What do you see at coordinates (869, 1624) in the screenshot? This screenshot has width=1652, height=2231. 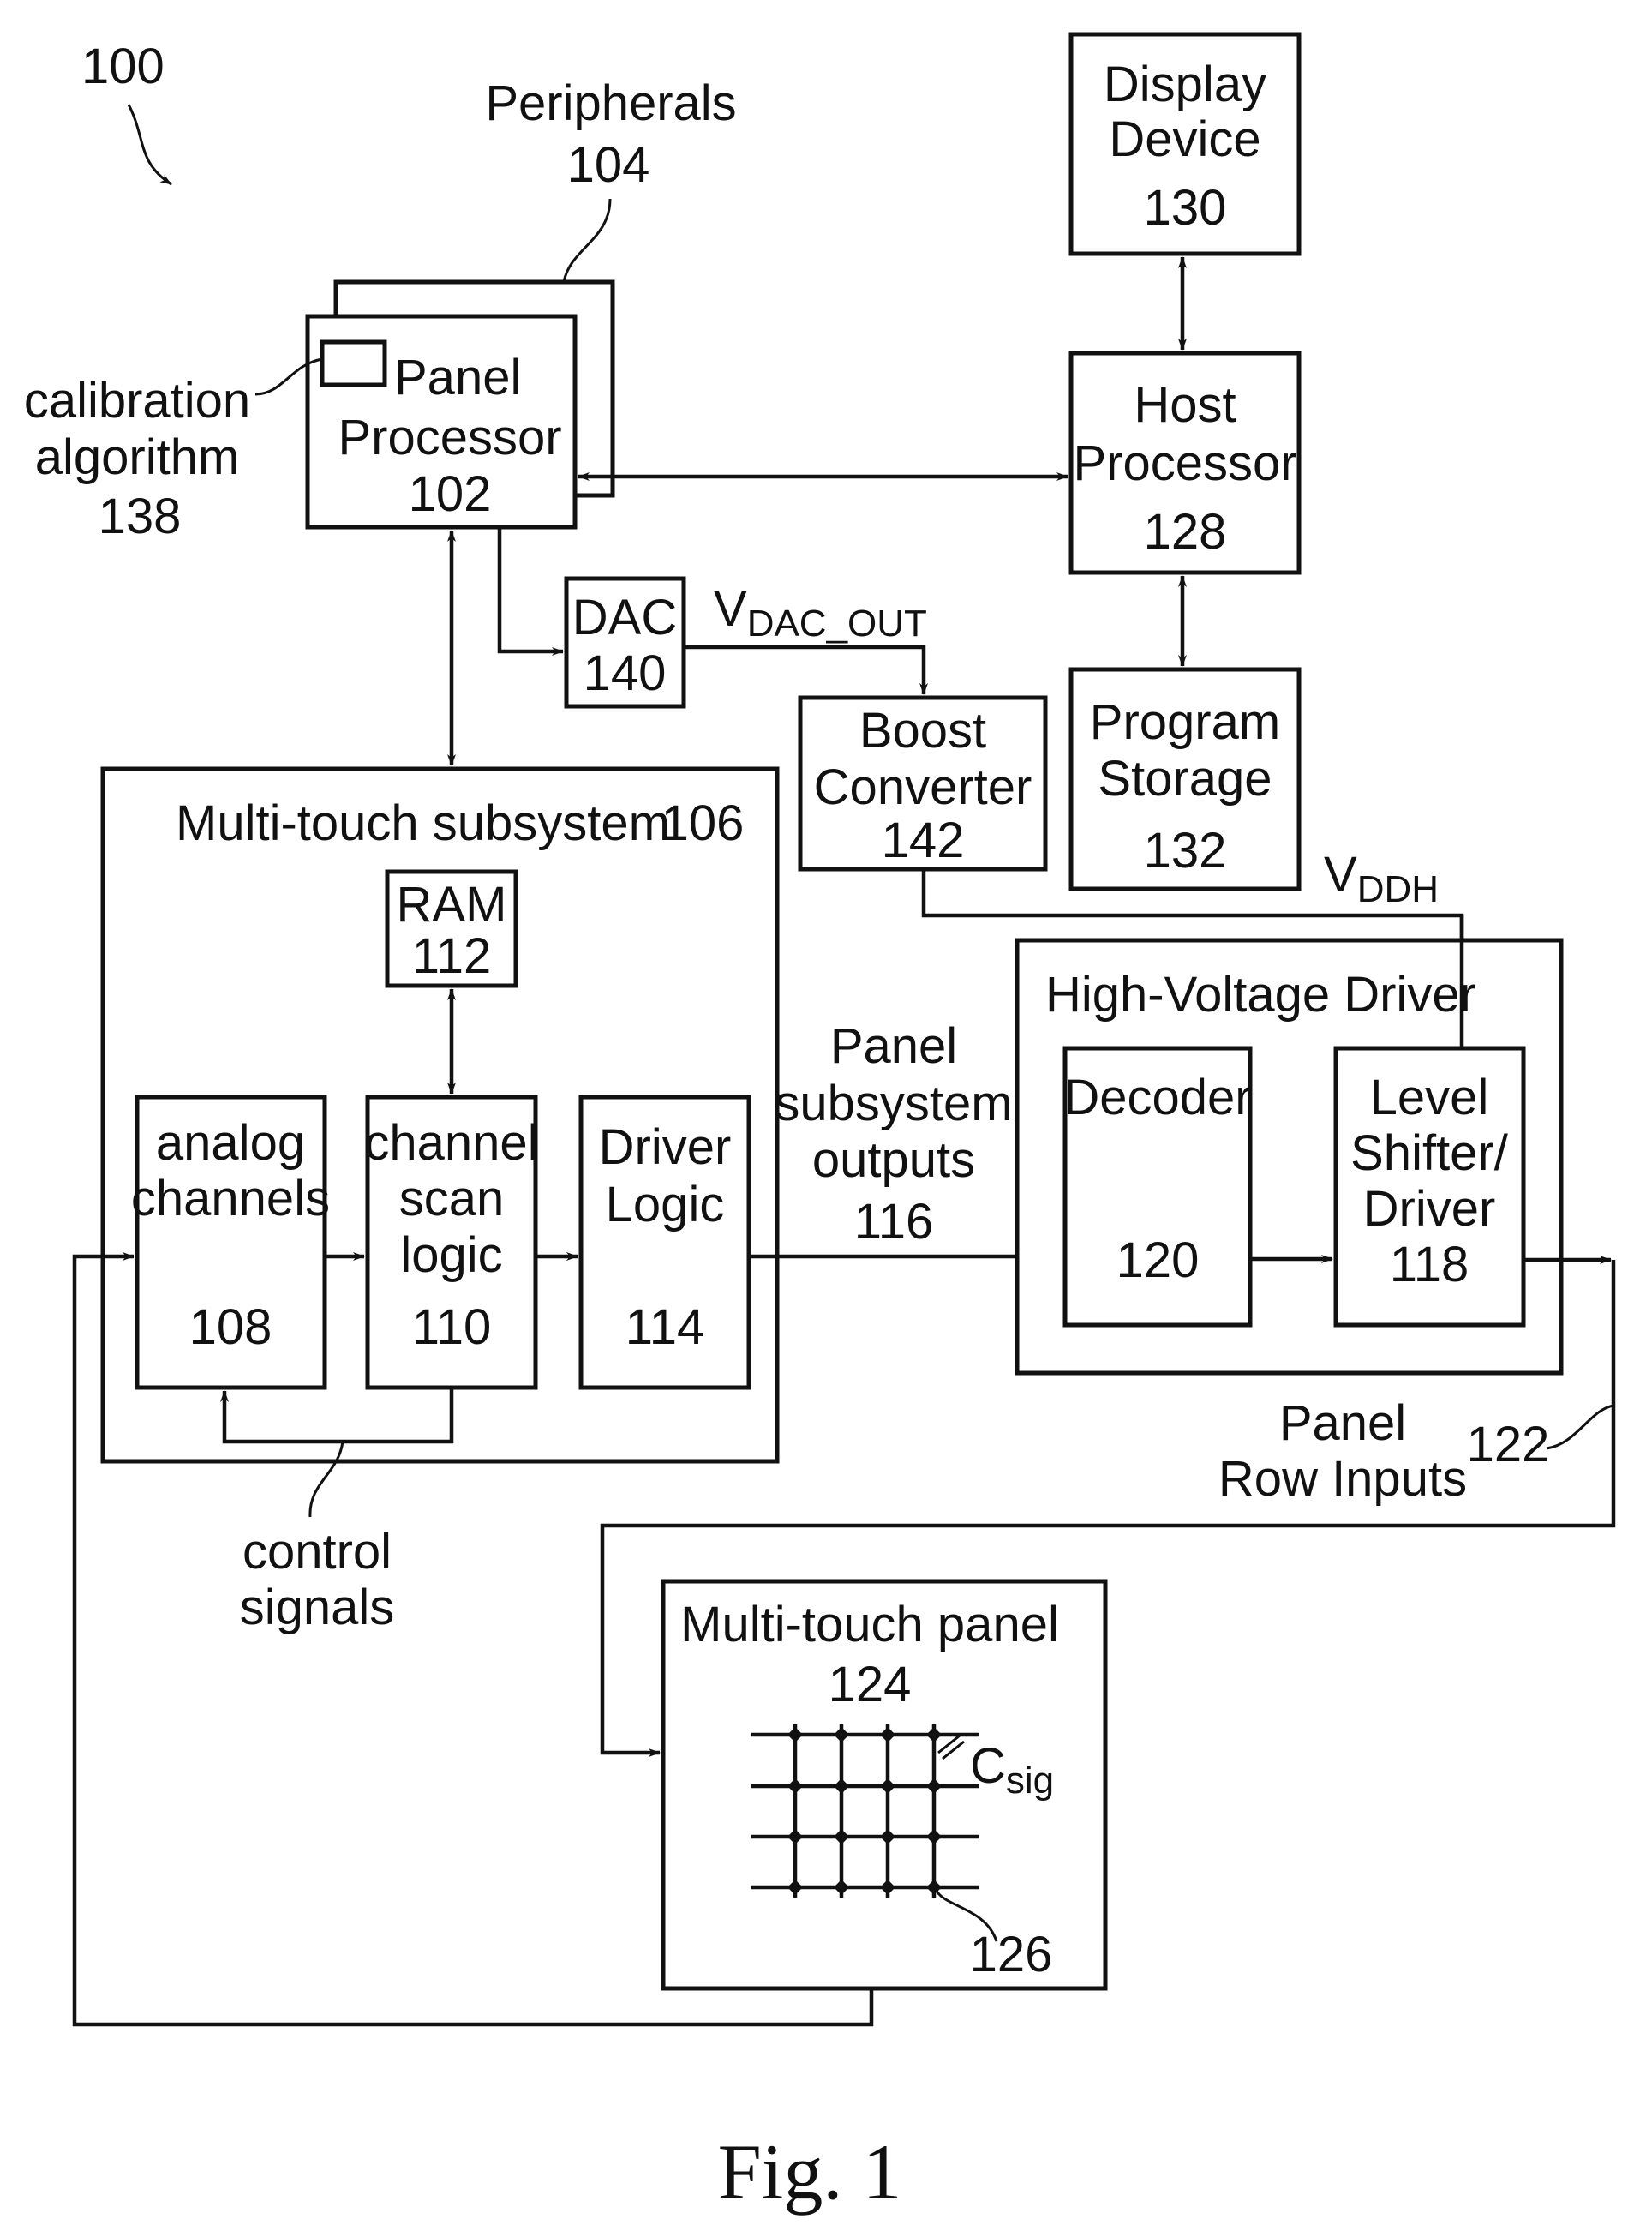 I see `multitouch-panel-label: Multi-touch panel` at bounding box center [869, 1624].